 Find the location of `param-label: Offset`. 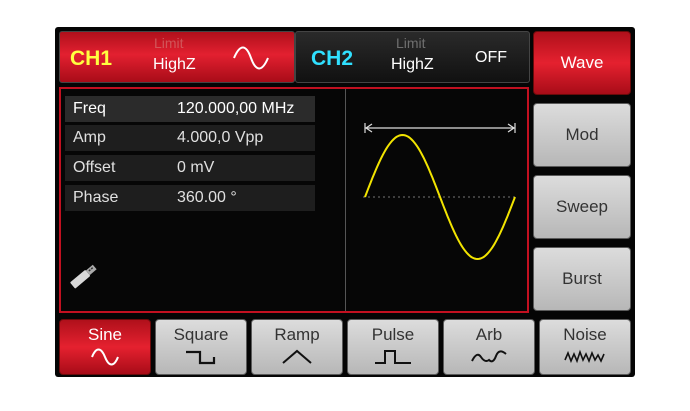

param-label: Offset is located at coordinates (94, 167).